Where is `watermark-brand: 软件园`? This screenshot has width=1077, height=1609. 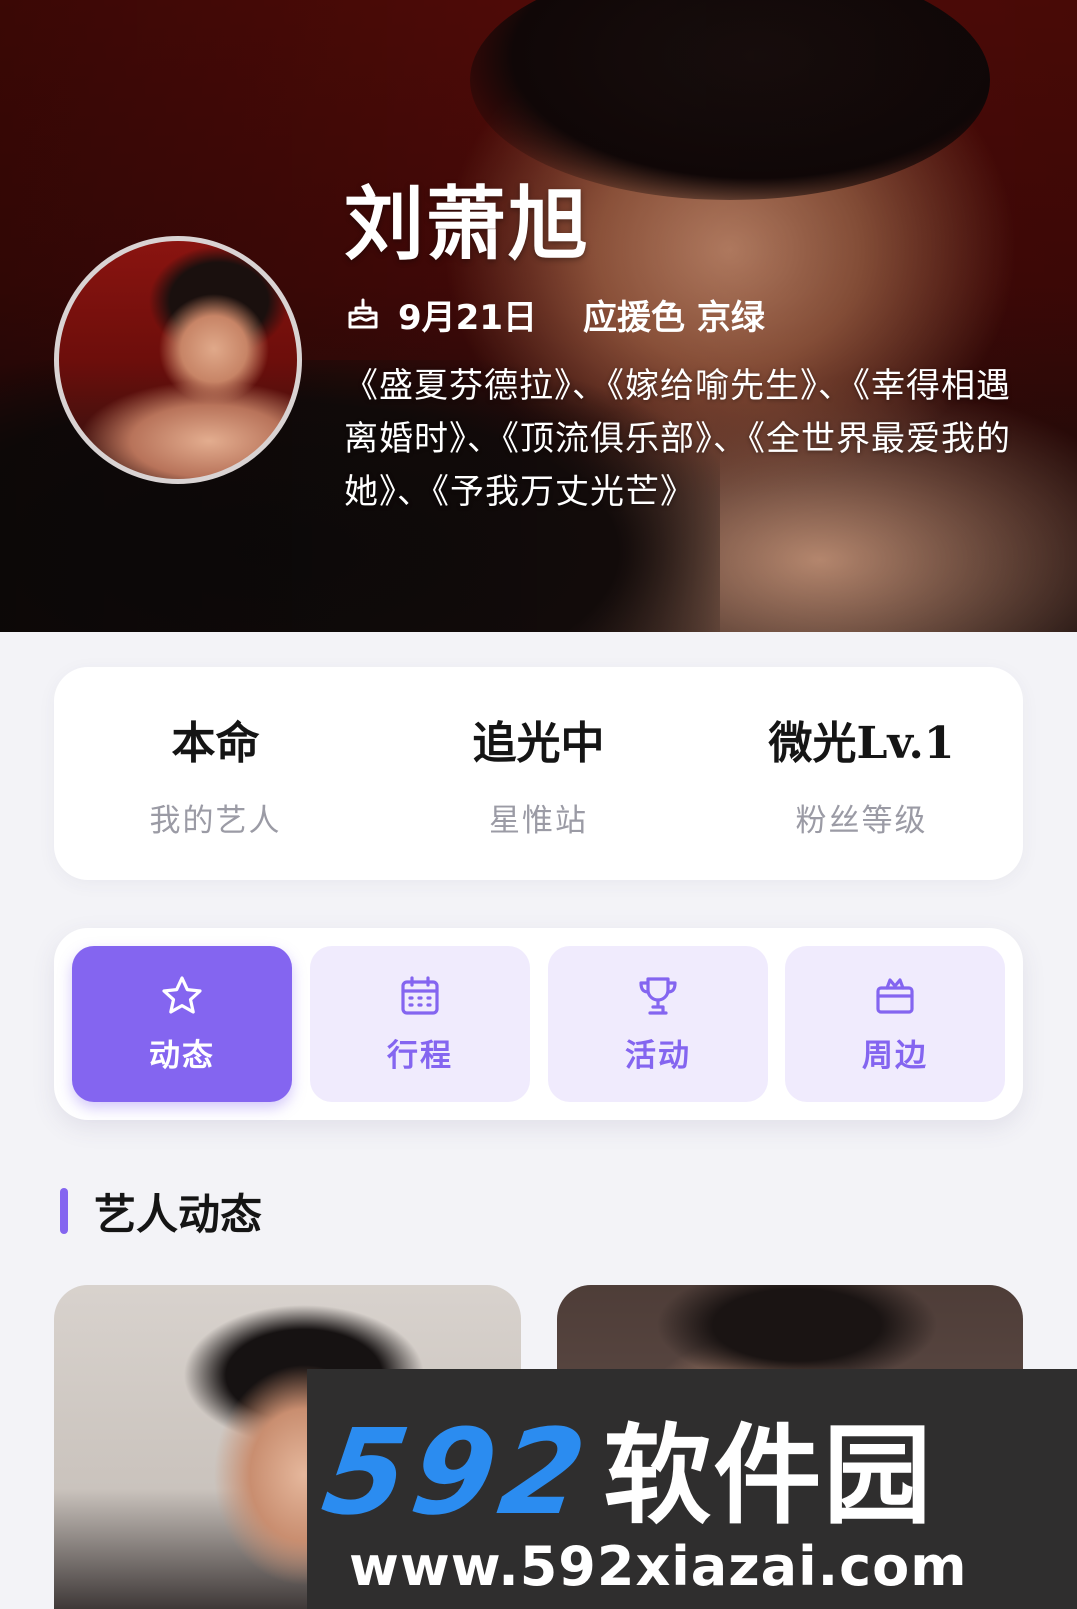
watermark-brand: 软件园 is located at coordinates (768, 1476).